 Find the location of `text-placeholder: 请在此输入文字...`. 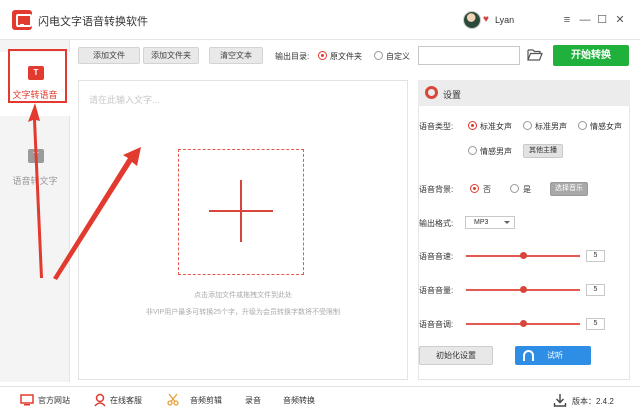

text-placeholder: 请在此输入文字... is located at coordinates (124, 100).